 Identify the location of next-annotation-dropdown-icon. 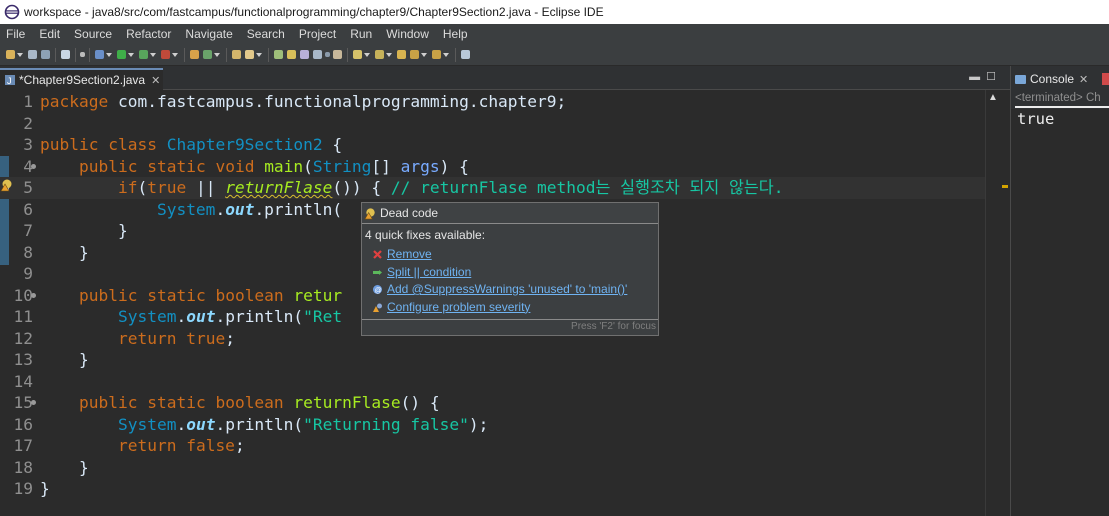
(367, 54).